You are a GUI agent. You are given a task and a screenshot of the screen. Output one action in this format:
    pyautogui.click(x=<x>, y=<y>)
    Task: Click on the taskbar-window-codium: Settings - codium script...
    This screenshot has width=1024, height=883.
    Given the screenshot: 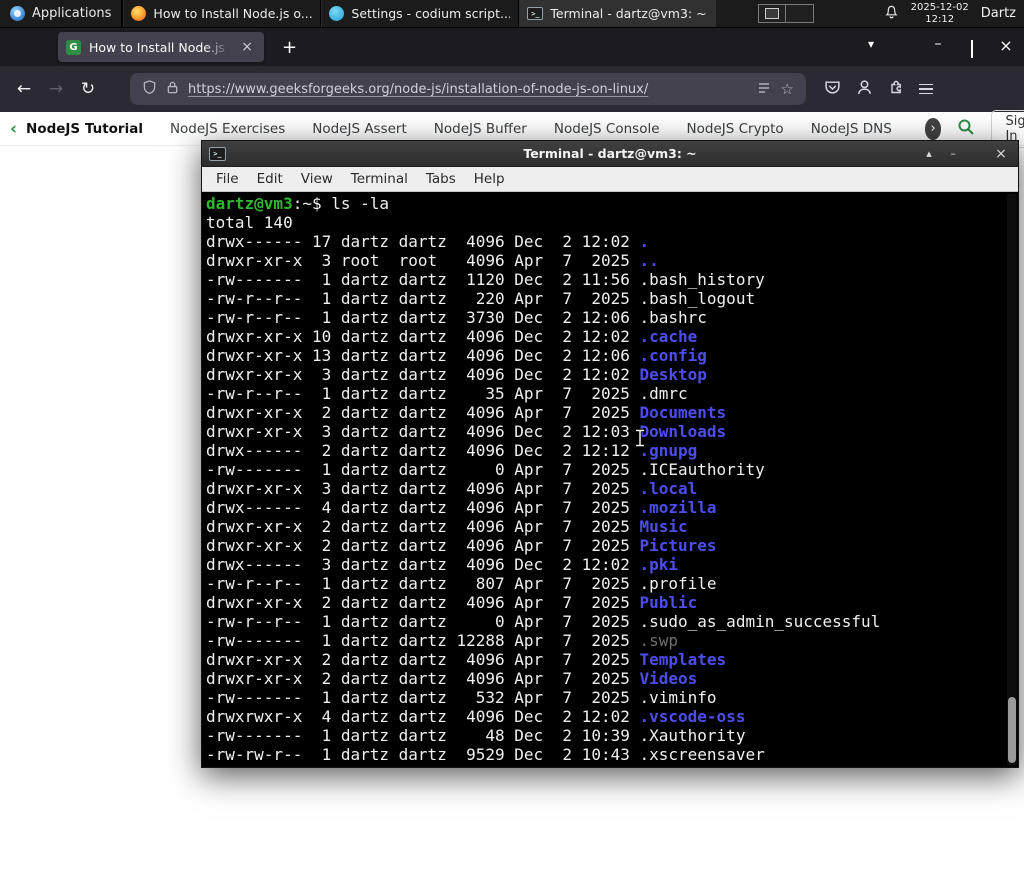 What is the action you would take?
    pyautogui.click(x=419, y=13)
    